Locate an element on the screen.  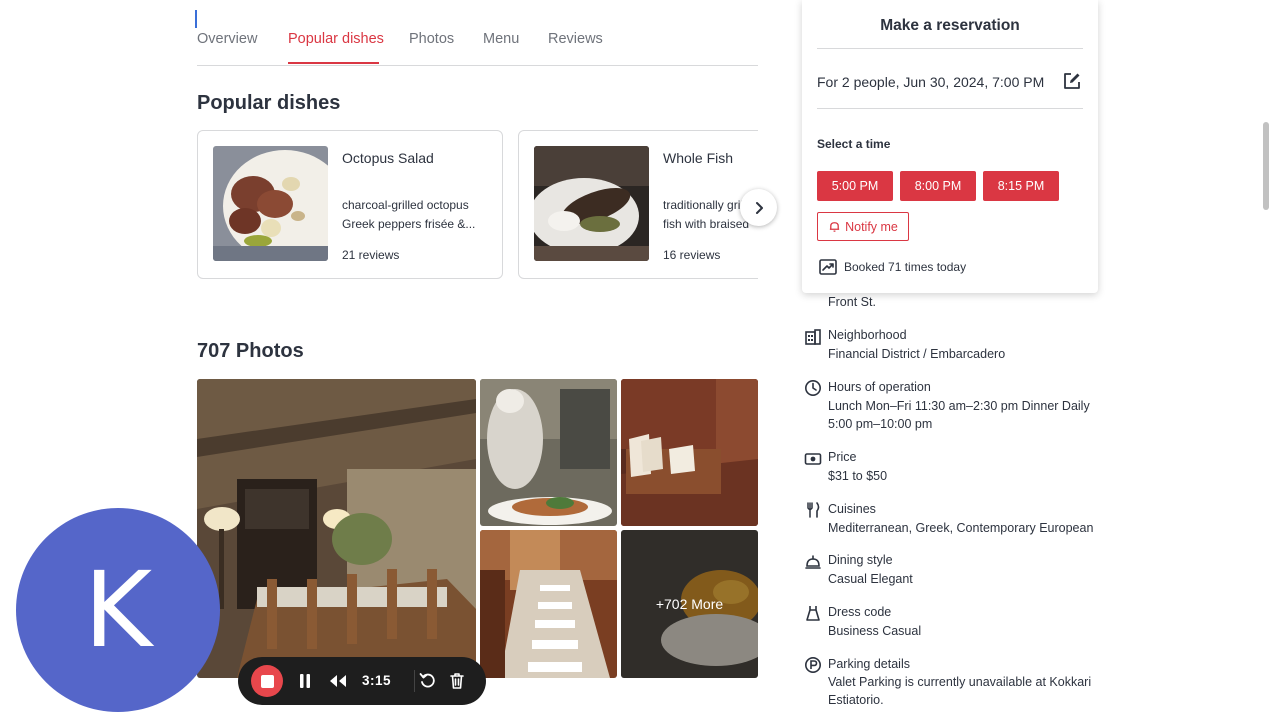
price-value: $31 to $50 is located at coordinates (858, 476).